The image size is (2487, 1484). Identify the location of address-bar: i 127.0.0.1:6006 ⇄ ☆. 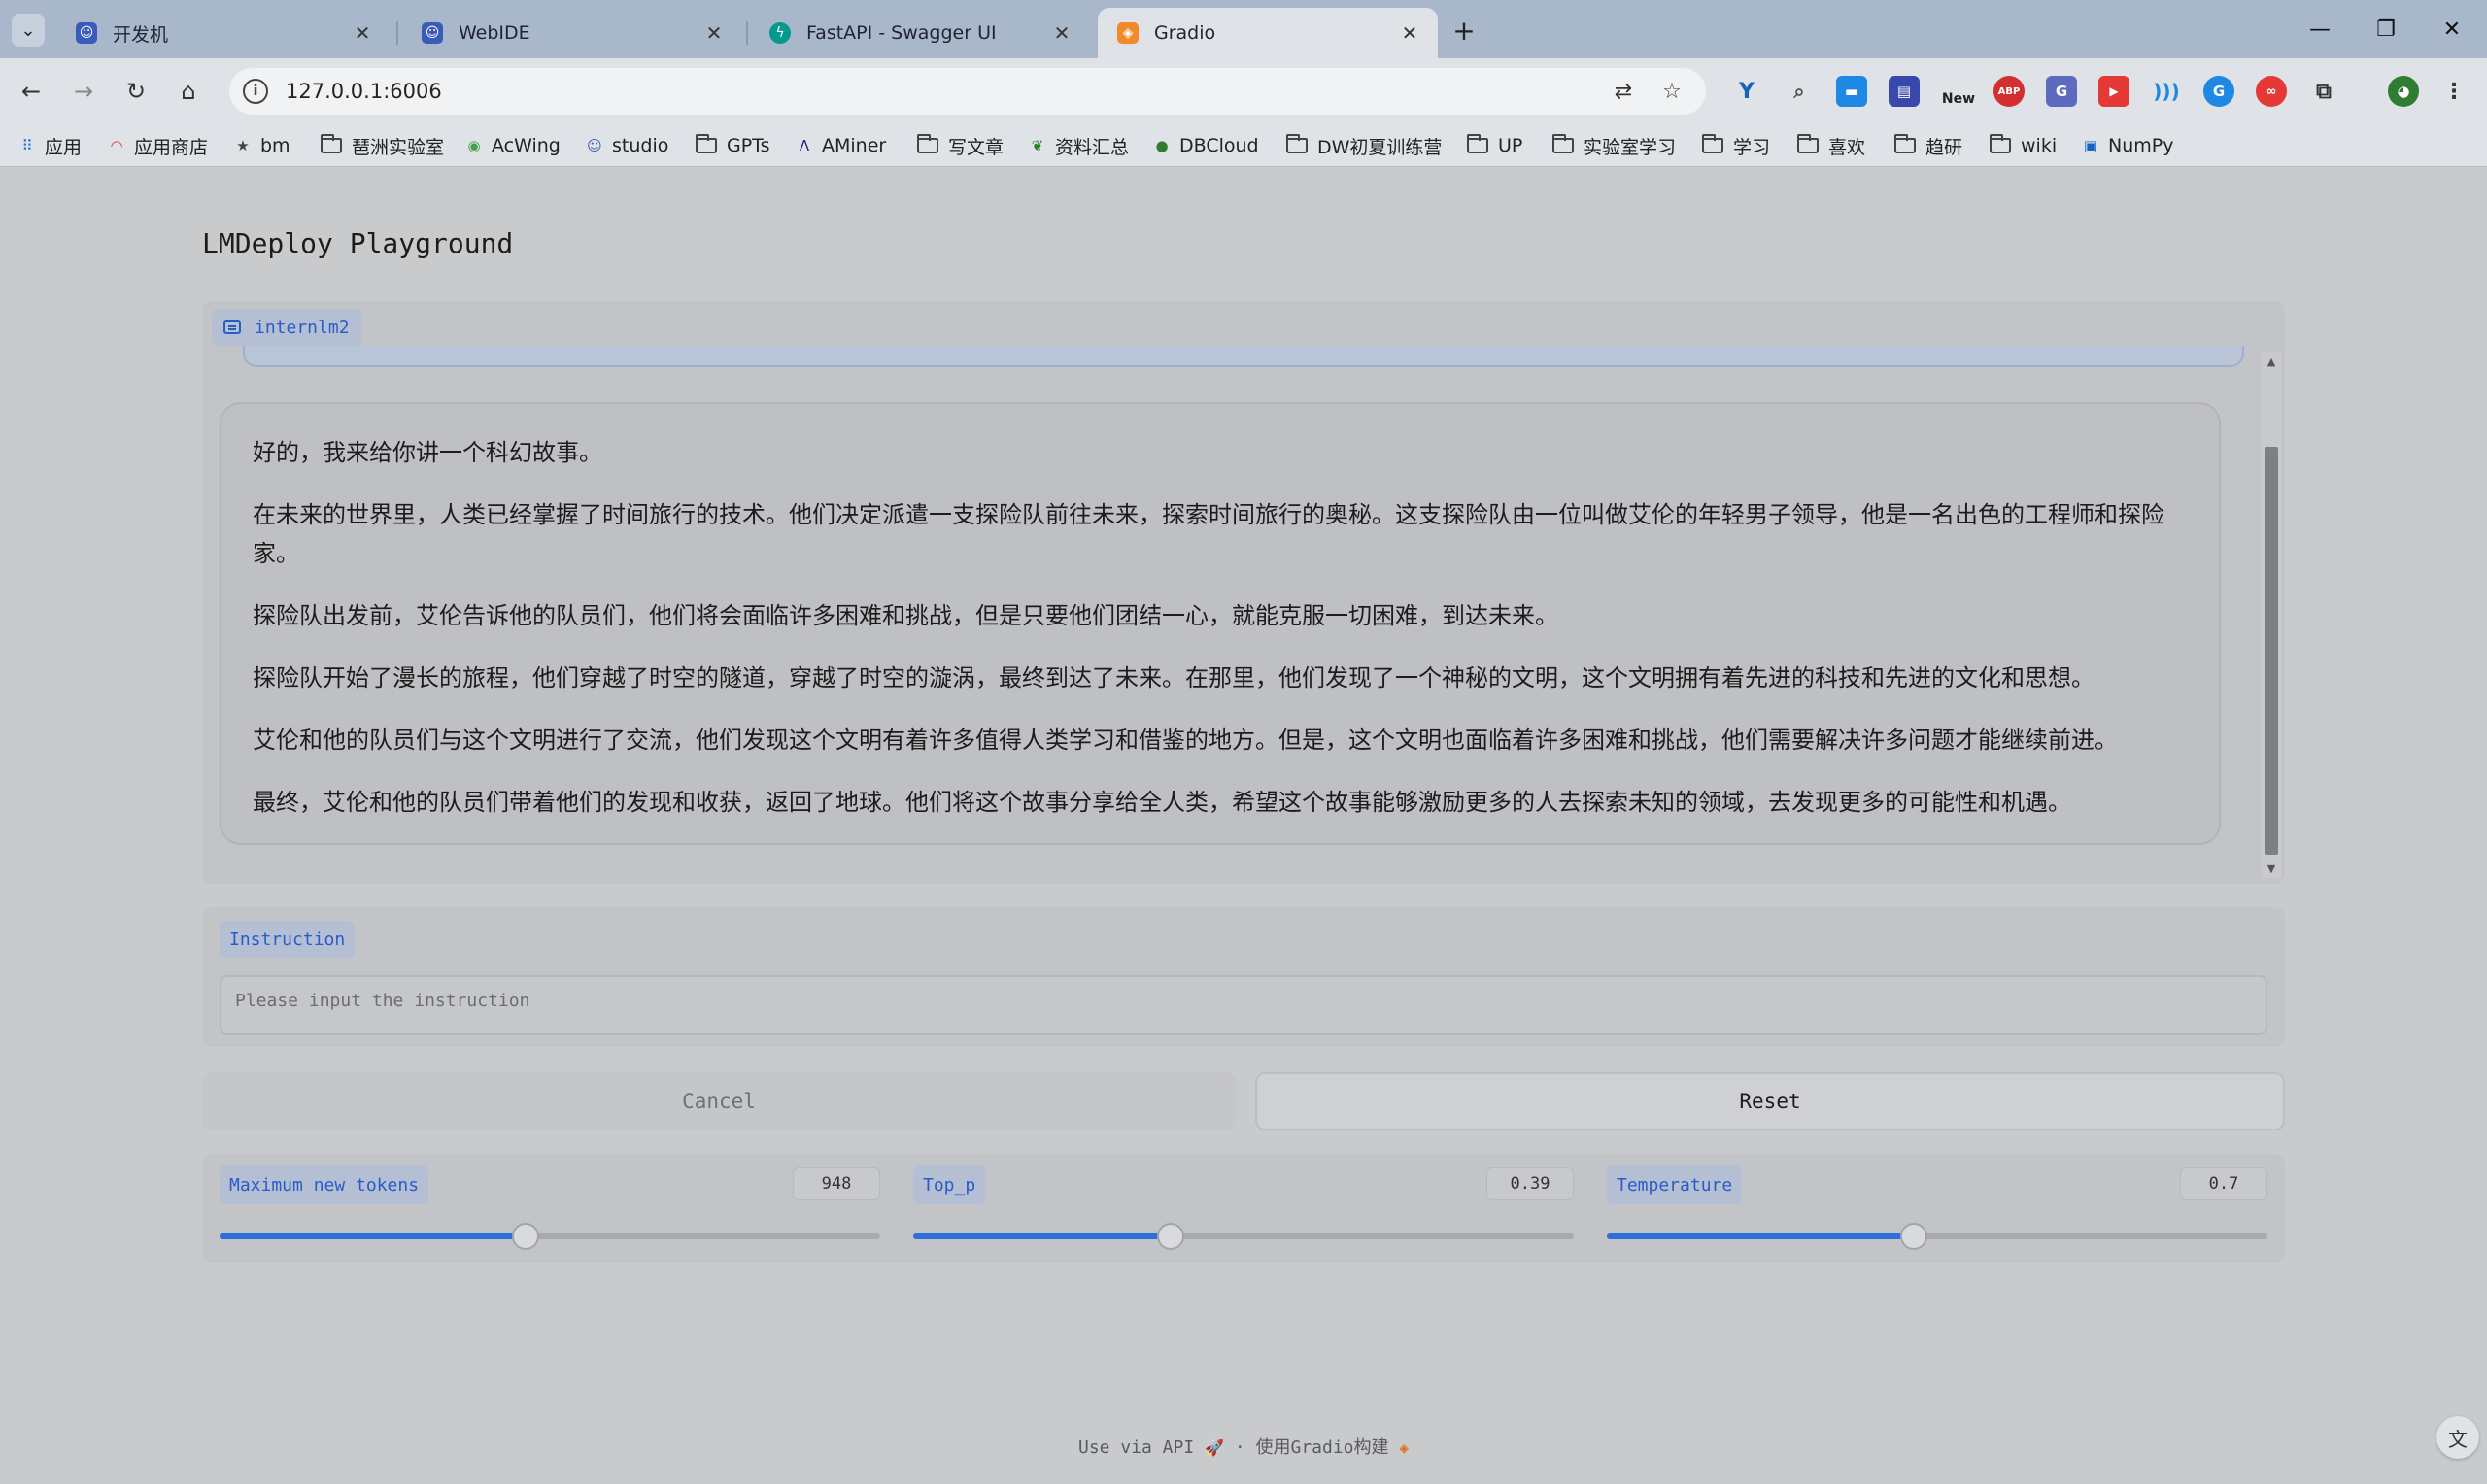
(967, 92).